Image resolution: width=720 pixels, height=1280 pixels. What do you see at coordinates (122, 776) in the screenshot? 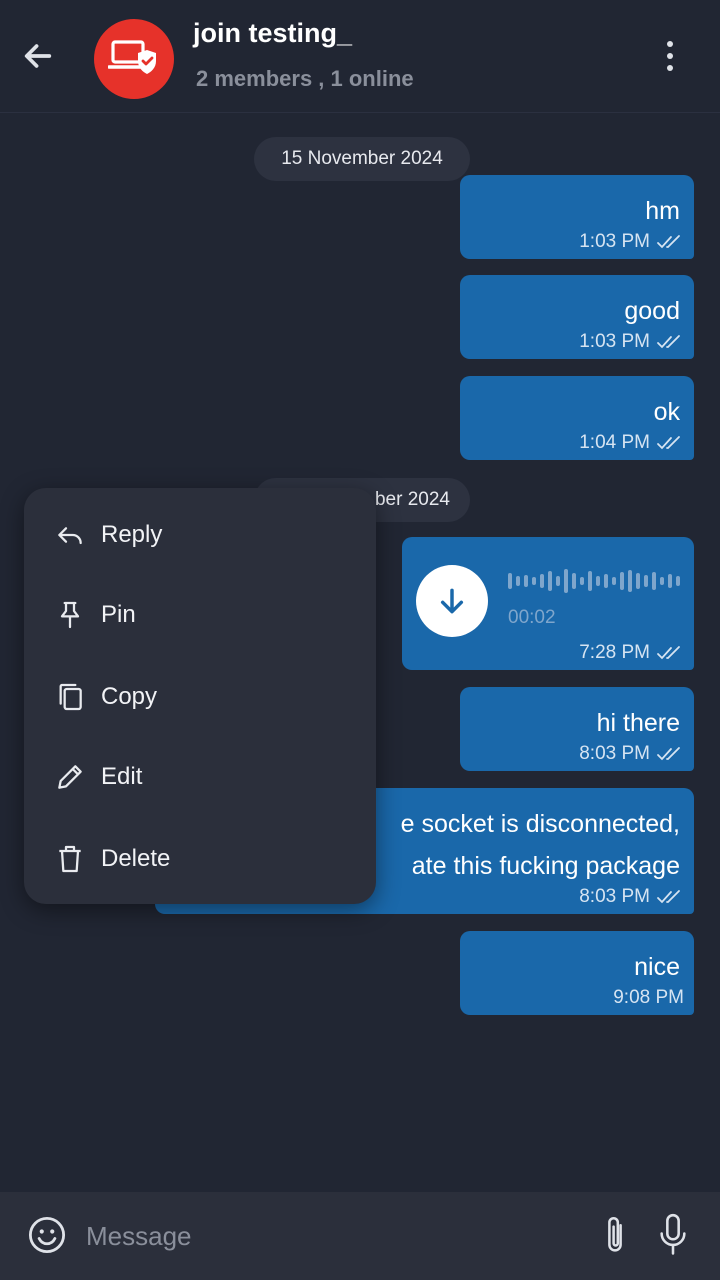
I see `menu-label: Edit` at bounding box center [122, 776].